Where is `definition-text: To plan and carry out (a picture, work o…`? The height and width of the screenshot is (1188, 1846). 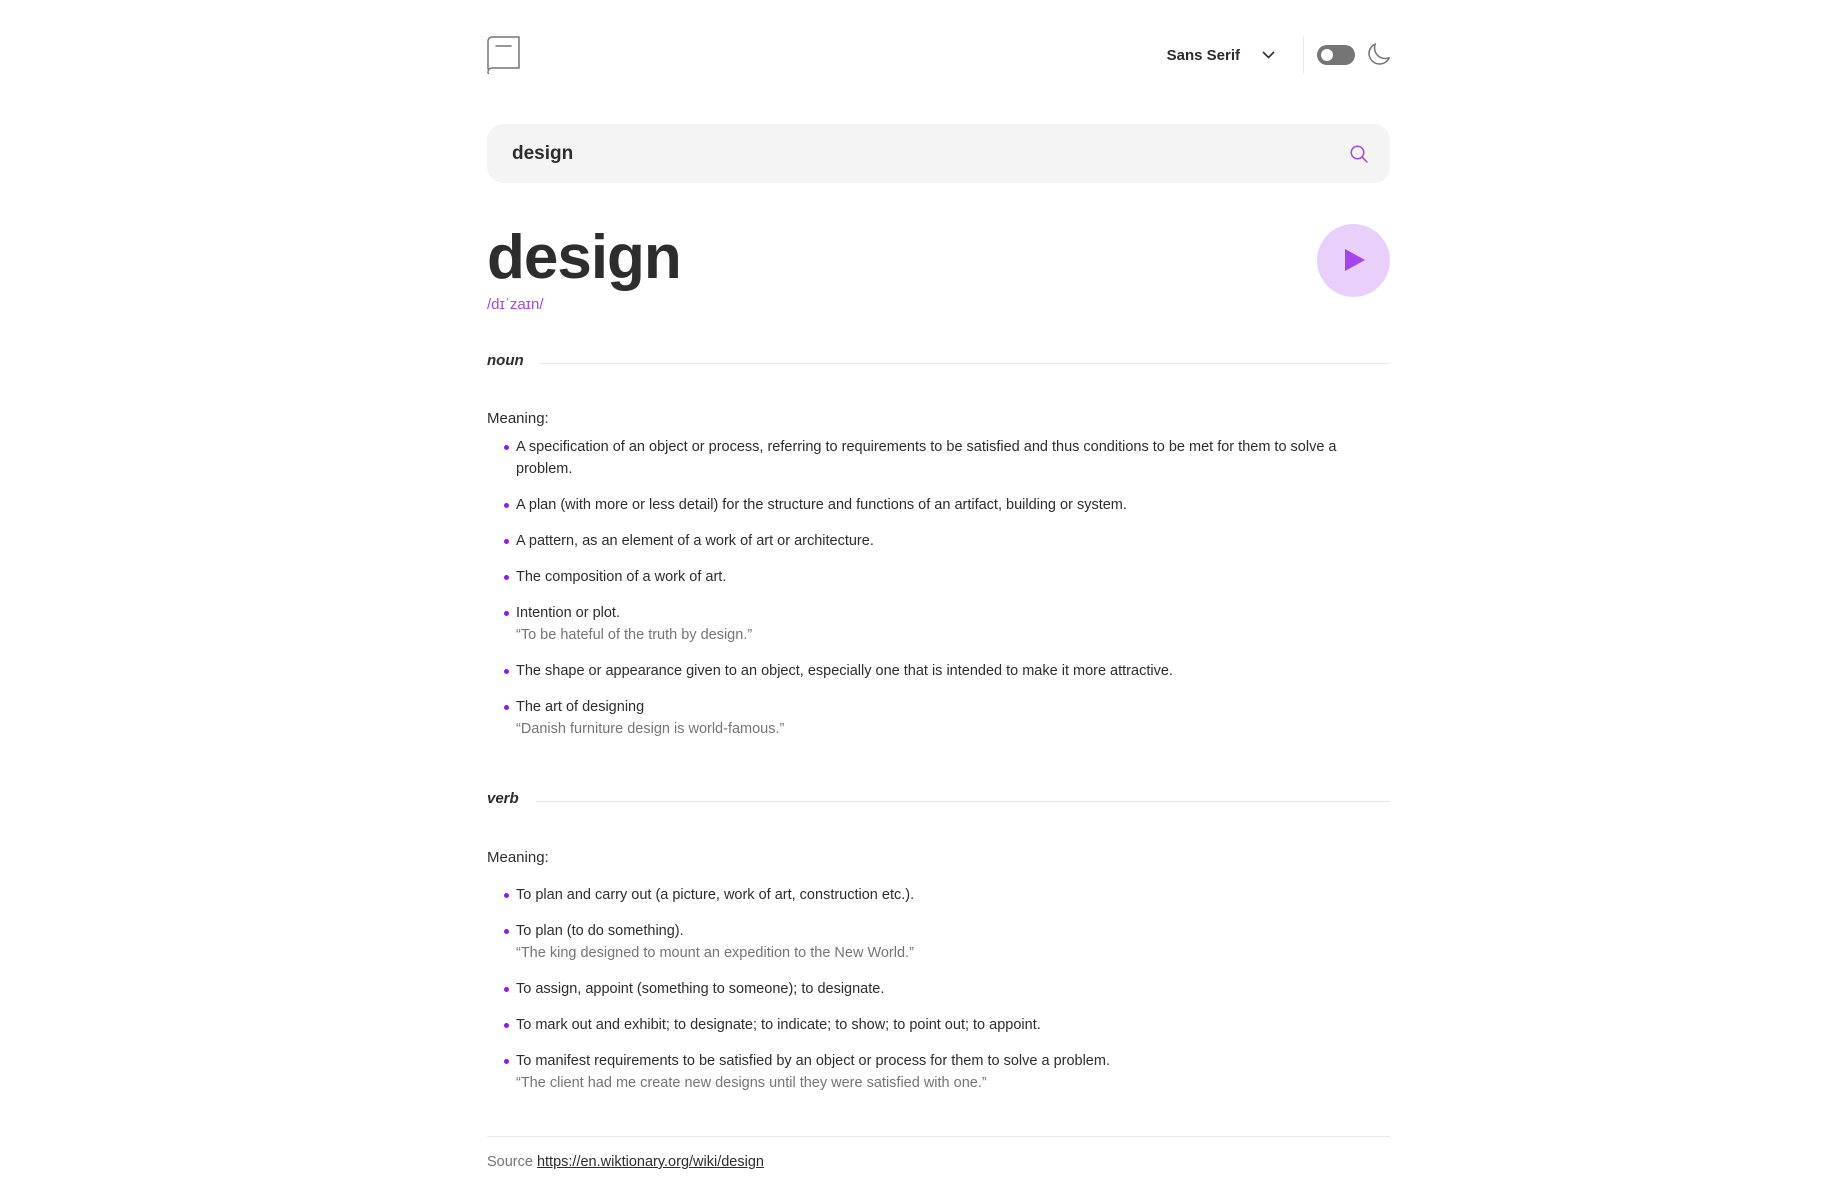
definition-text: To plan and carry out (a picture, work o… is located at coordinates (715, 895).